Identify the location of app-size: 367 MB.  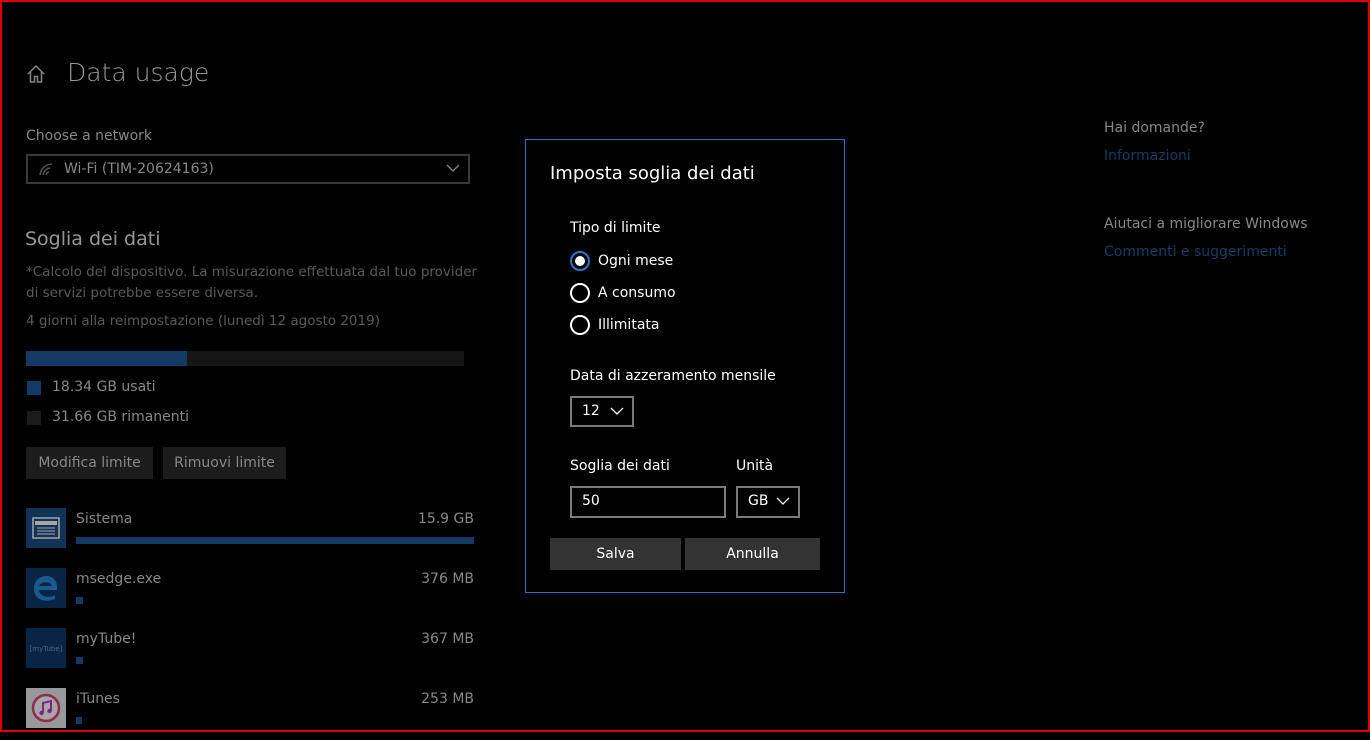
(447, 639).